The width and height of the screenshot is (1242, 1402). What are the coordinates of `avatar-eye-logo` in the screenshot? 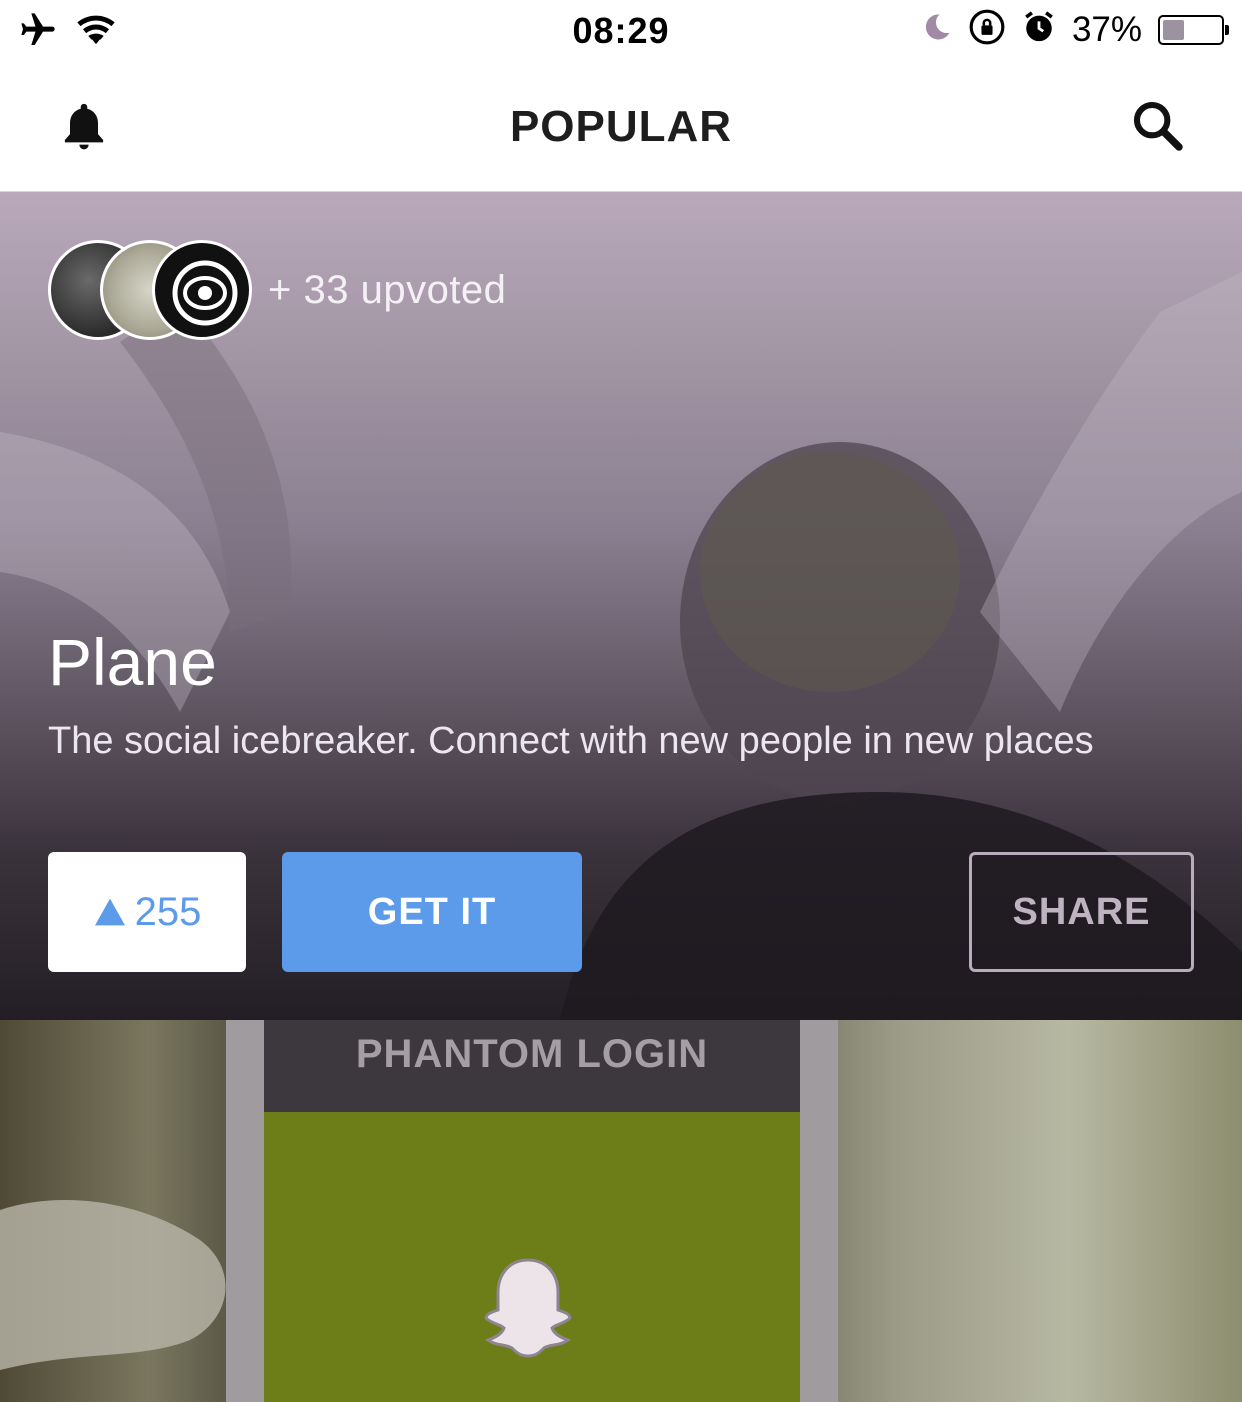 It's located at (202, 290).